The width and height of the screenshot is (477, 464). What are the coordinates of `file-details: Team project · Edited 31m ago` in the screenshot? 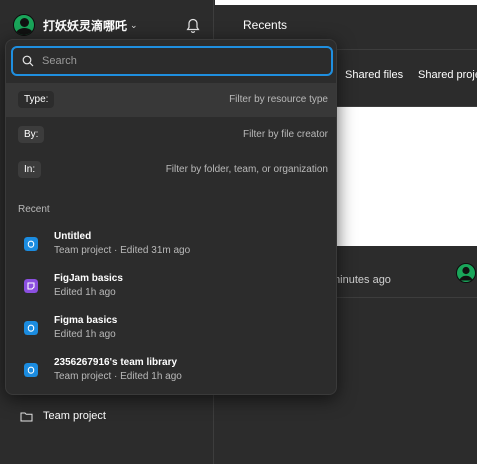 It's located at (122, 250).